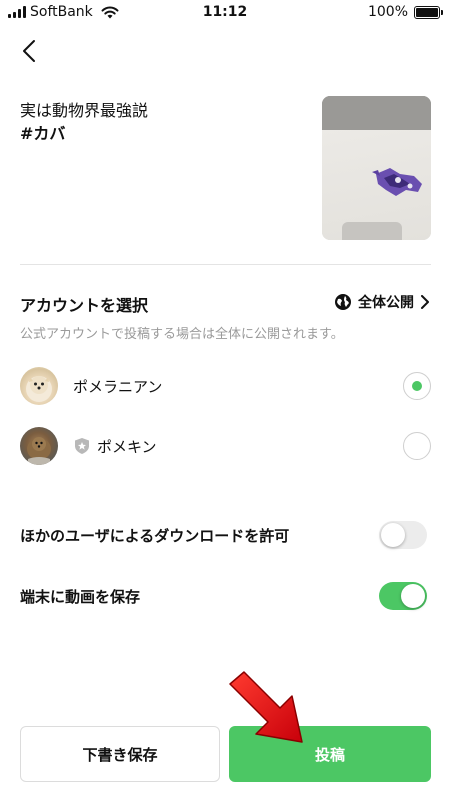  I want to click on wifi-icon, so click(110, 12).